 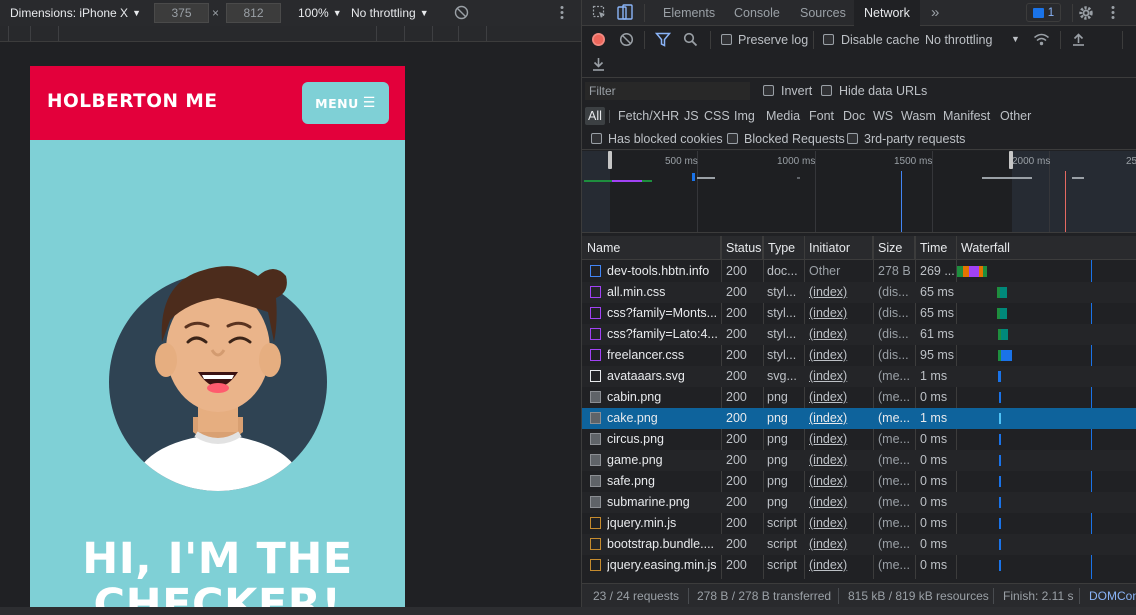 What do you see at coordinates (320, 13) in the screenshot?
I see `zoom-select: 100% ▼` at bounding box center [320, 13].